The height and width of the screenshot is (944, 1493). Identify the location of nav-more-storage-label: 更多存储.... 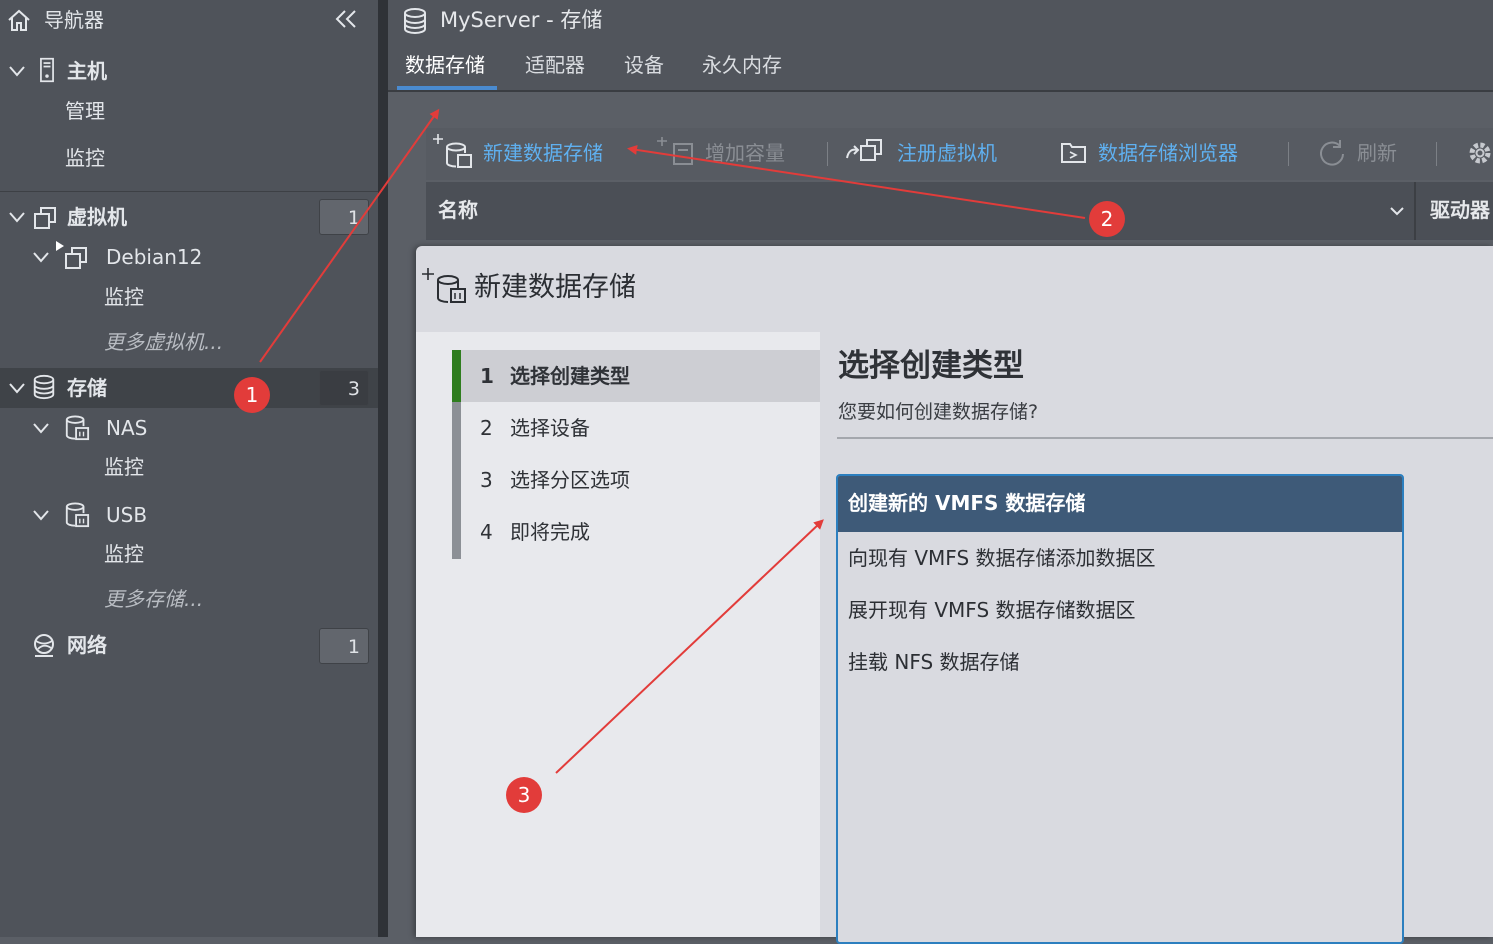
(154, 599).